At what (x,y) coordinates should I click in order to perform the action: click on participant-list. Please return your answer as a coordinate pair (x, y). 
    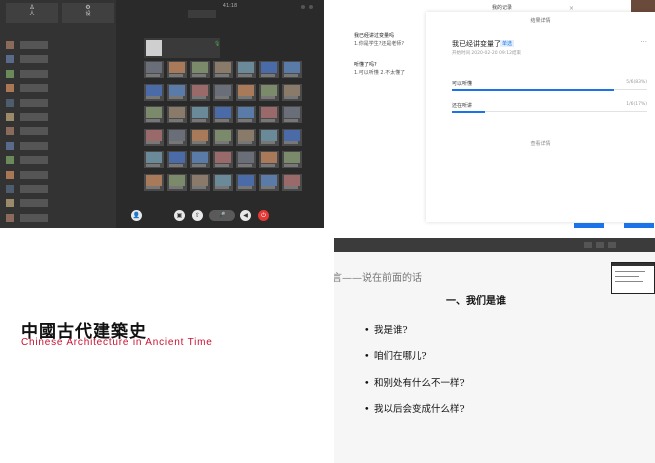
    Looking at the image, I should click on (58, 131).